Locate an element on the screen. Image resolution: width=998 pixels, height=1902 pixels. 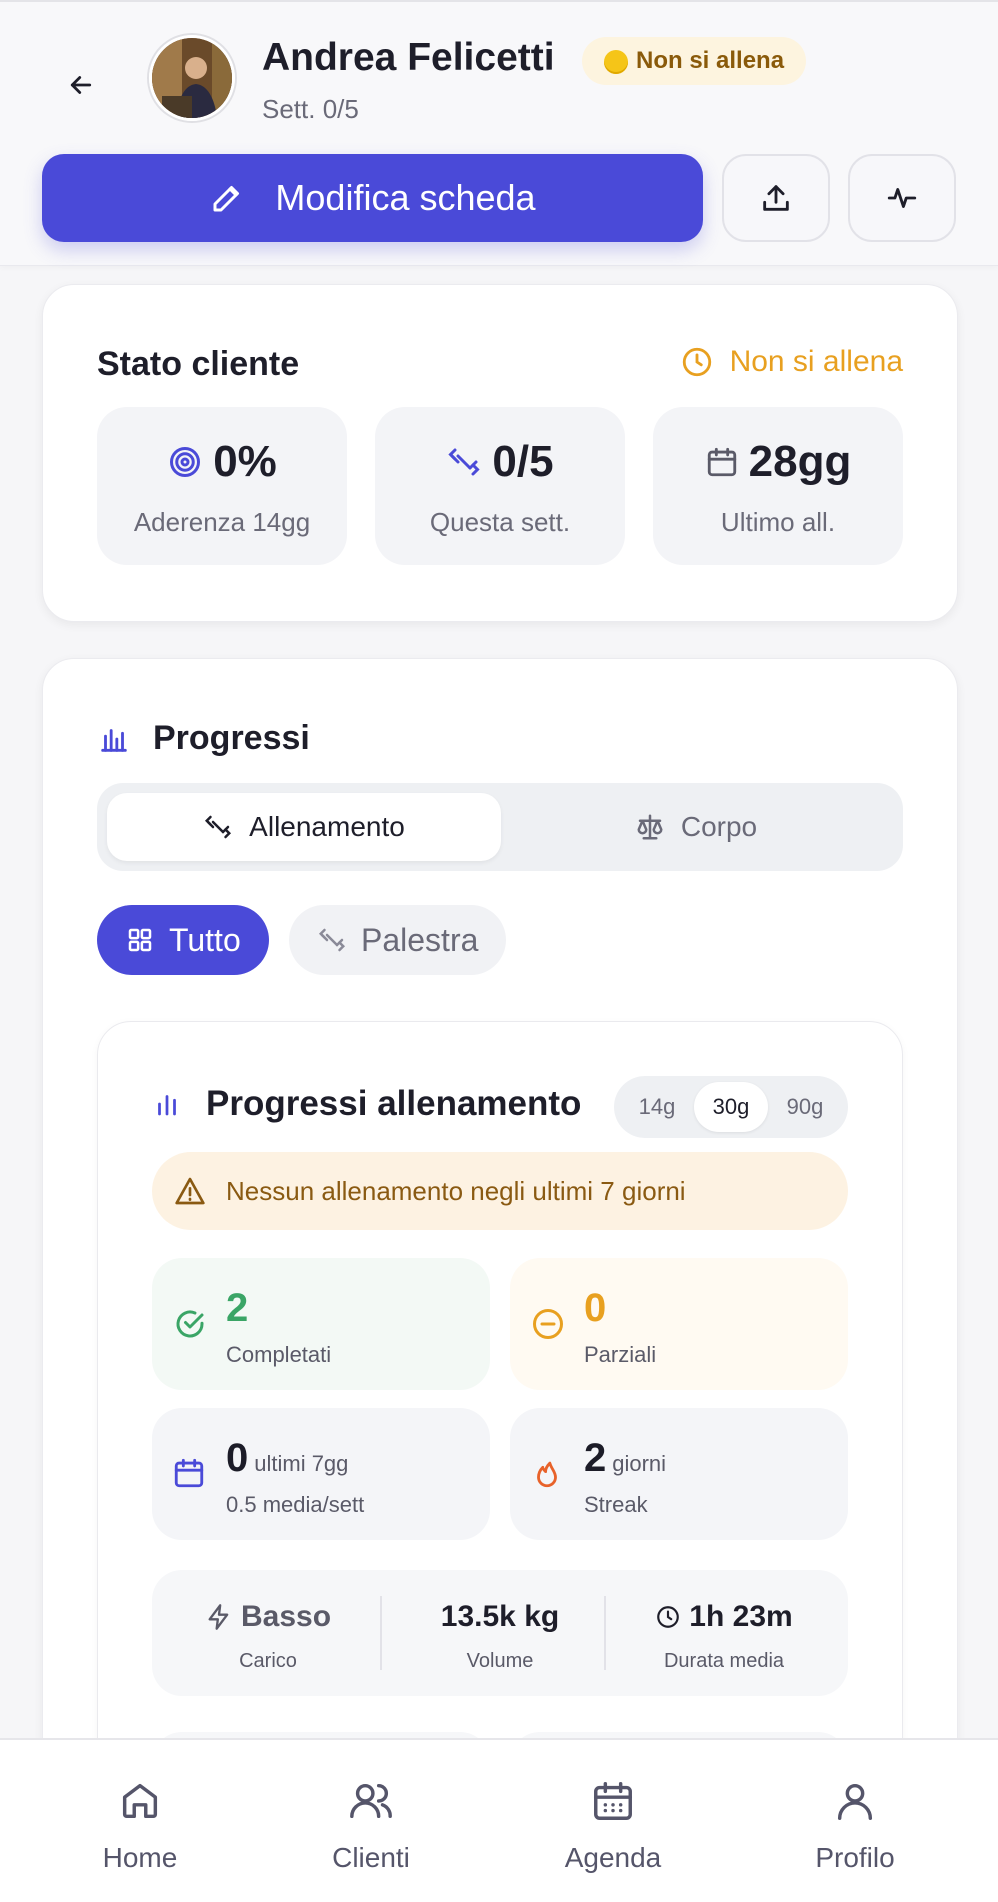
alert-text: Nessun allenamento negli ultimi 7 giorni is located at coordinates (456, 1190).